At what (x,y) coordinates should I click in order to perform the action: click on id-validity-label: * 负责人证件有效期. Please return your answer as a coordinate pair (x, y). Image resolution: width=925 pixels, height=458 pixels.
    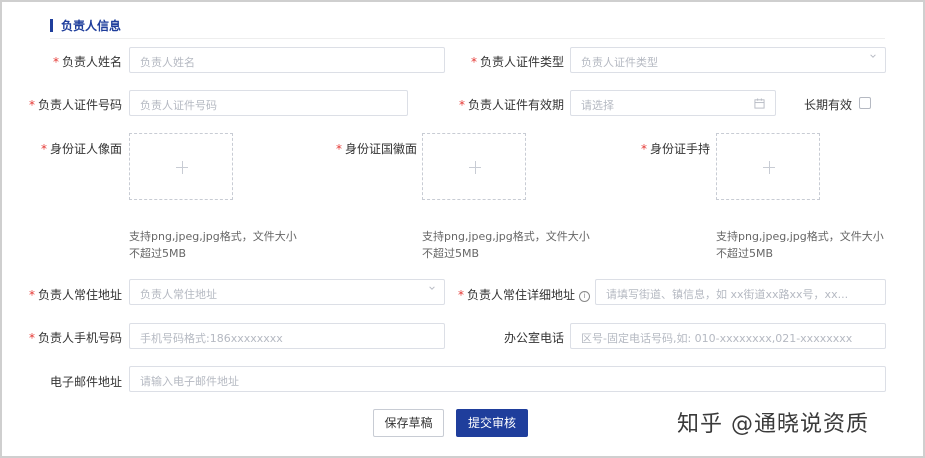
    Looking at the image, I should click on (511, 105).